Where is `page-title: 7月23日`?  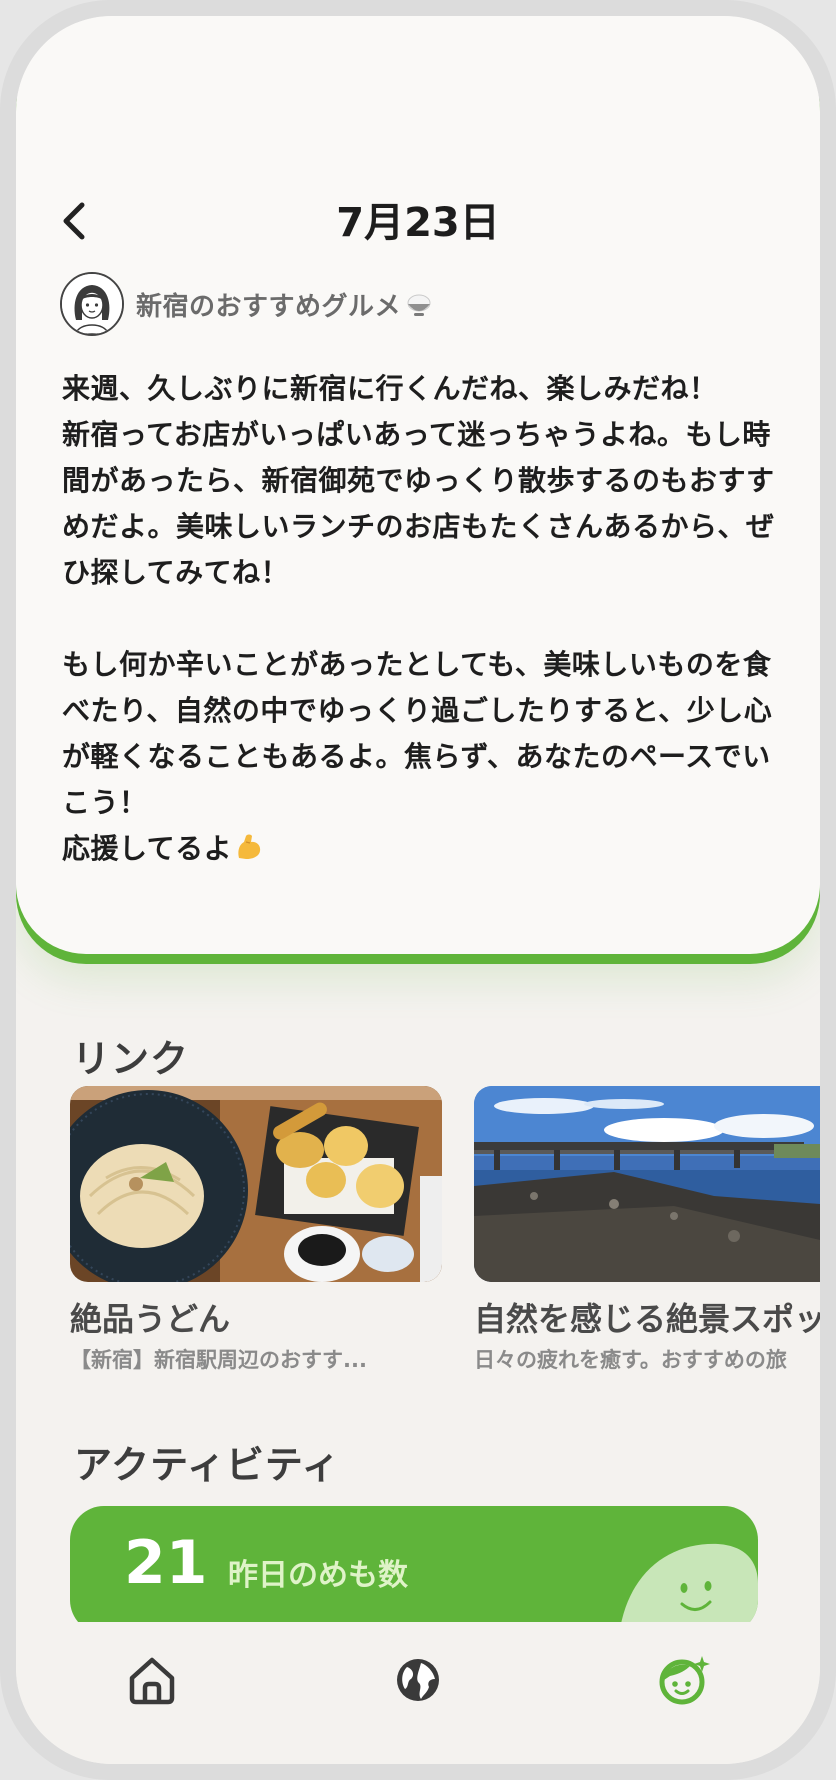
page-title: 7月23日 is located at coordinates (418, 223).